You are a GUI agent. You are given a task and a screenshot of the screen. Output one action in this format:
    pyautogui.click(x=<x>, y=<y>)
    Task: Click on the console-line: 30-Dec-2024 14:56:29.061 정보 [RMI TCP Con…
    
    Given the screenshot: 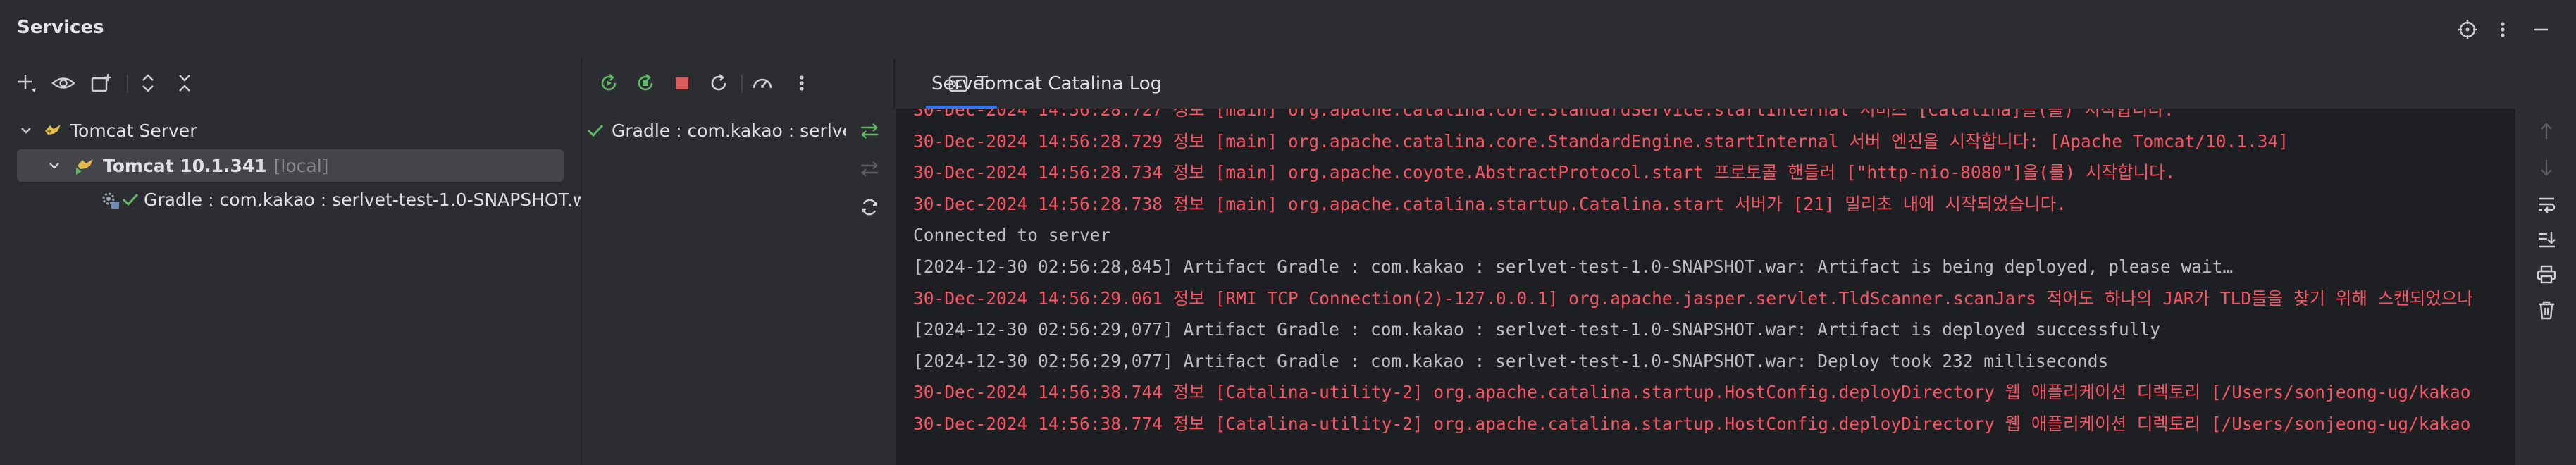 What is the action you would take?
    pyautogui.click(x=1693, y=298)
    